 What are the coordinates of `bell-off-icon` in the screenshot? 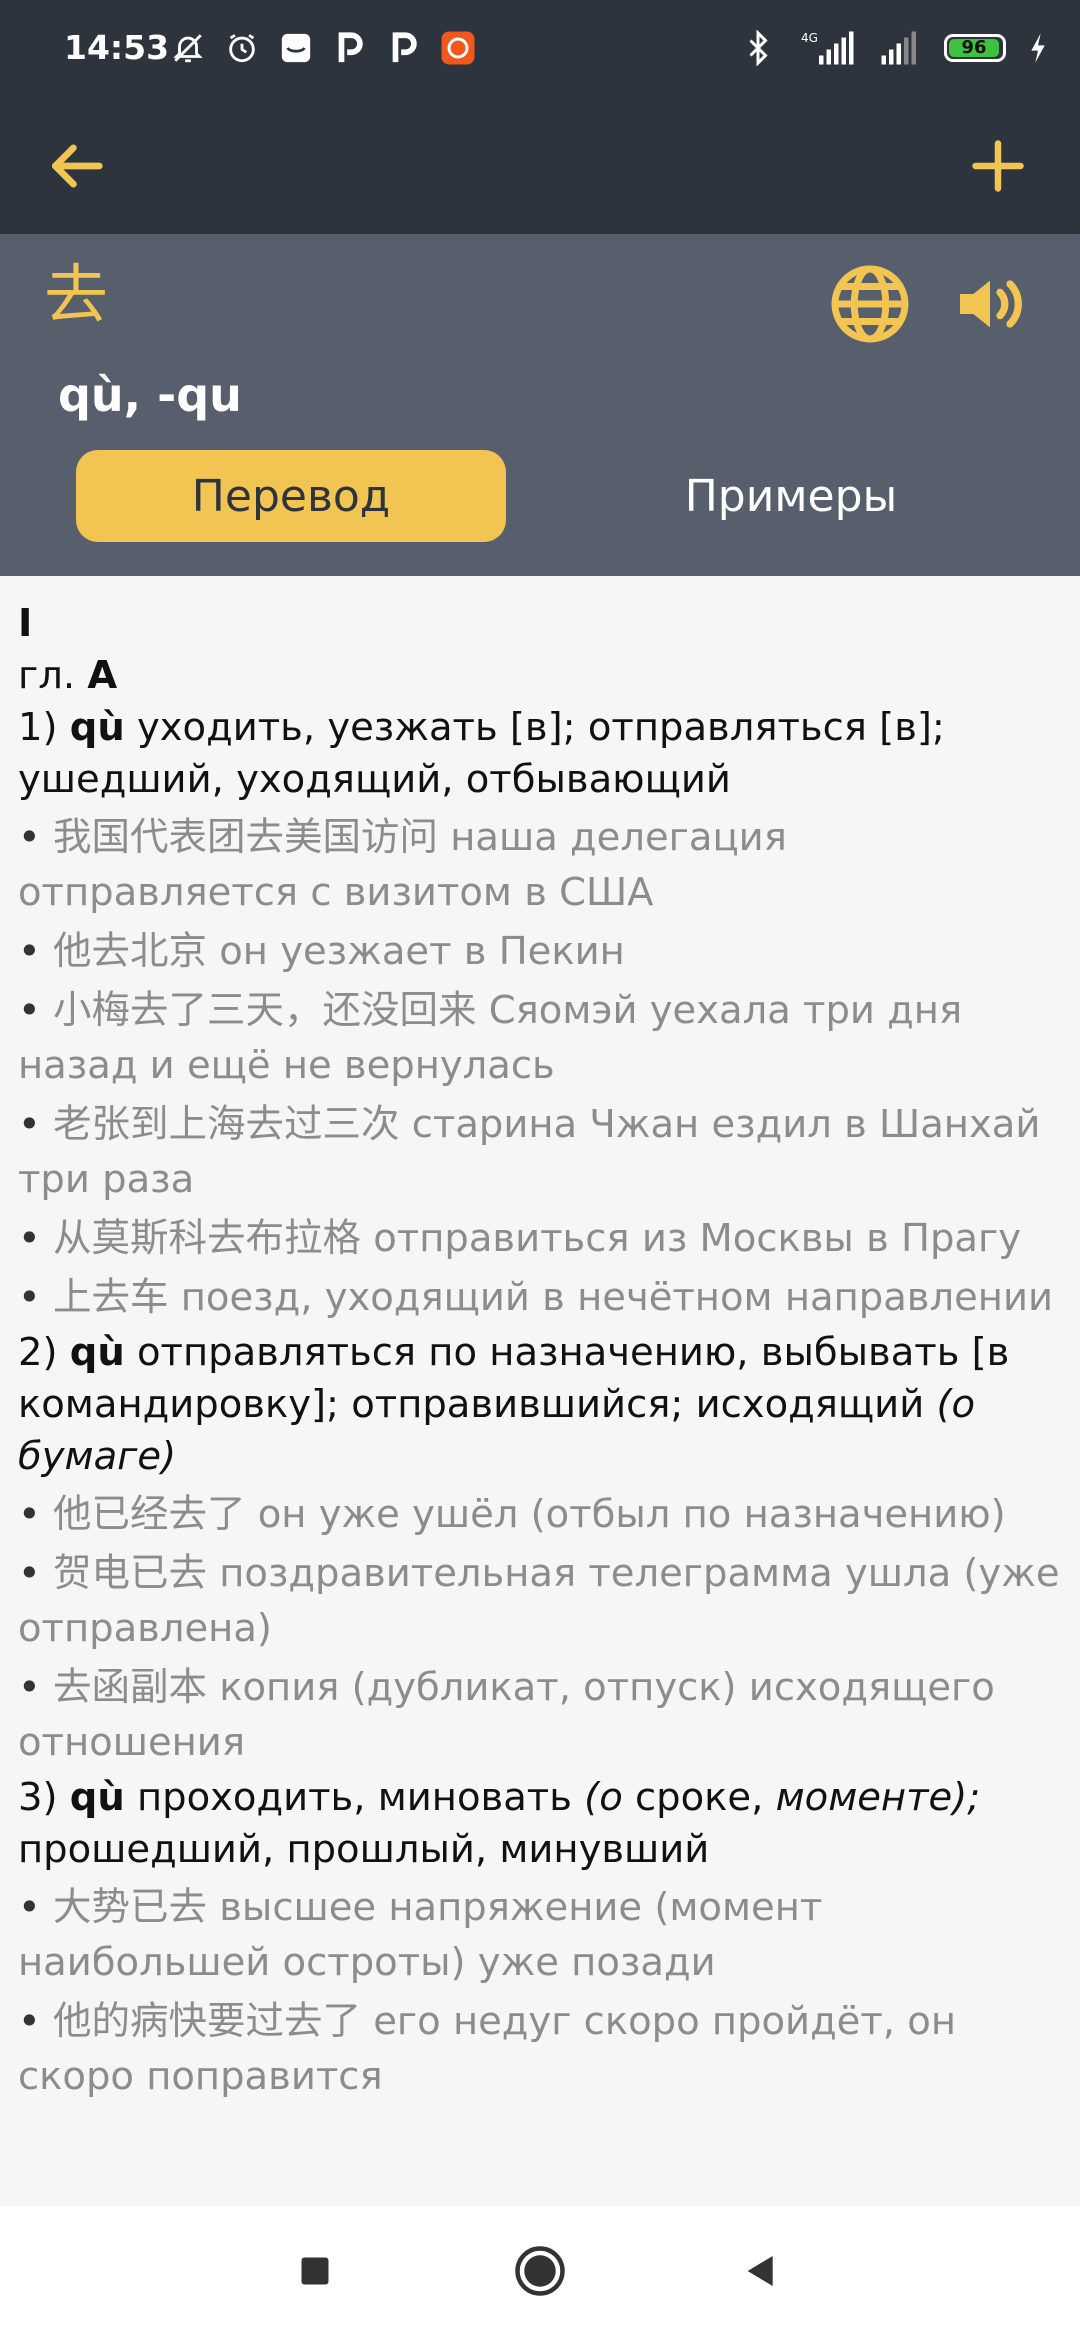 It's located at (188, 48).